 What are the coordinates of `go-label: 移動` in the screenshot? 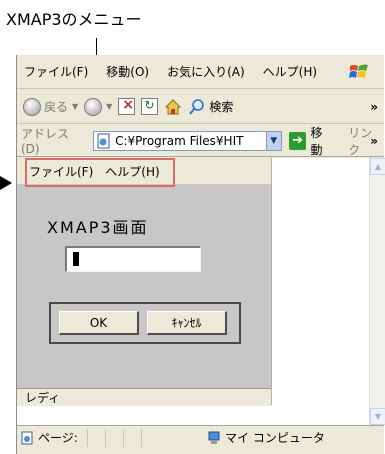 It's located at (322, 141).